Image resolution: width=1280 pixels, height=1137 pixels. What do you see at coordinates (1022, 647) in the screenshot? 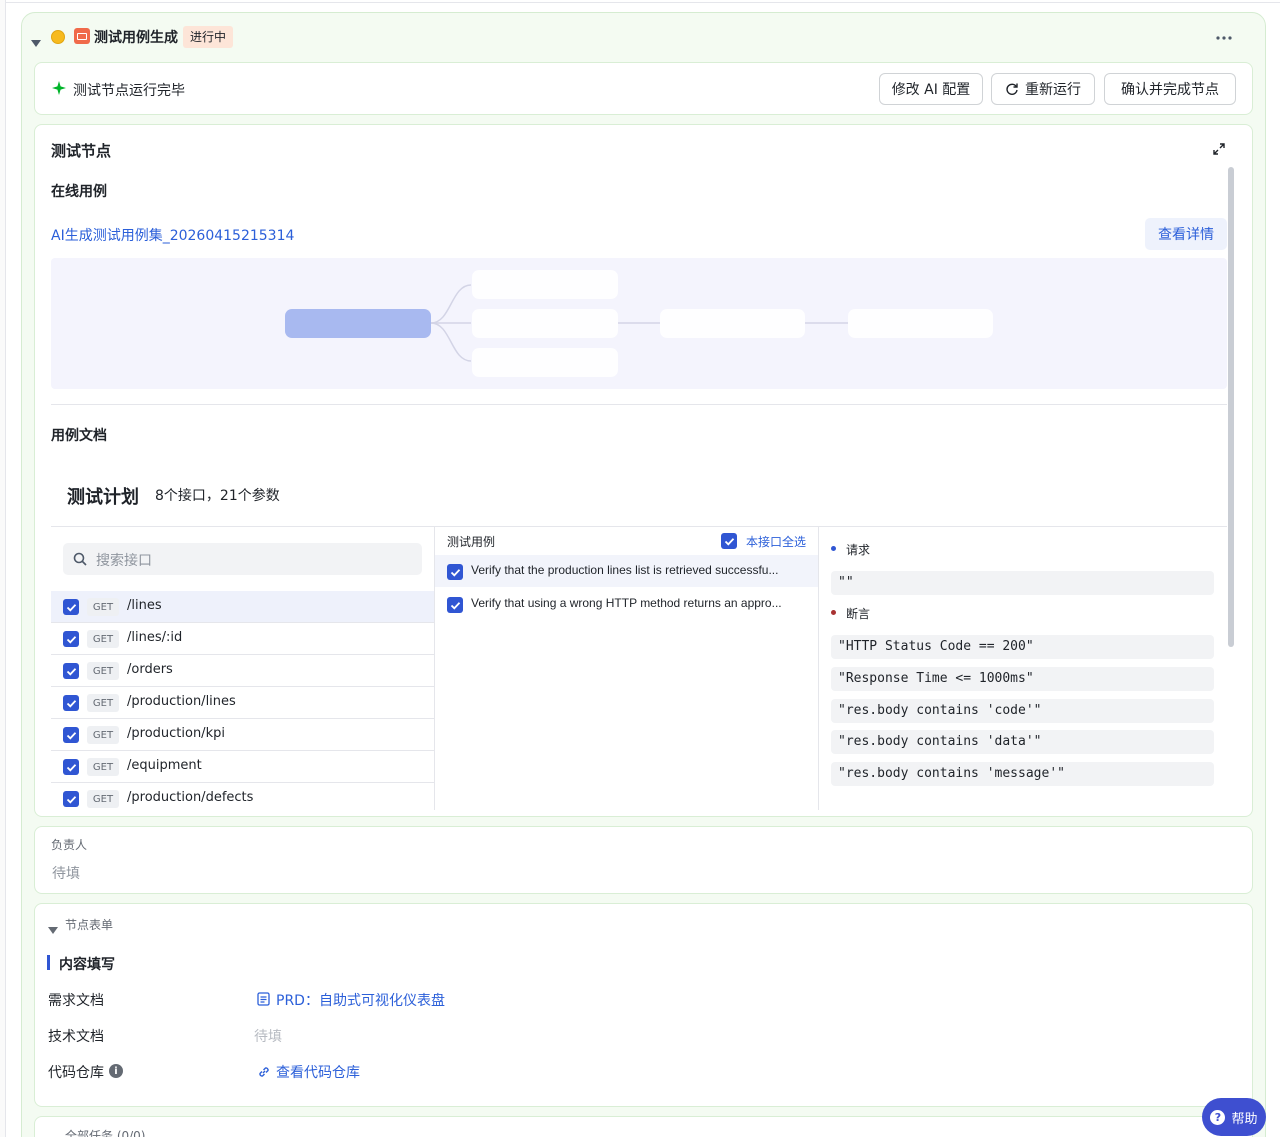
I see `assertion-item: "HTTP Status Code == 200"` at bounding box center [1022, 647].